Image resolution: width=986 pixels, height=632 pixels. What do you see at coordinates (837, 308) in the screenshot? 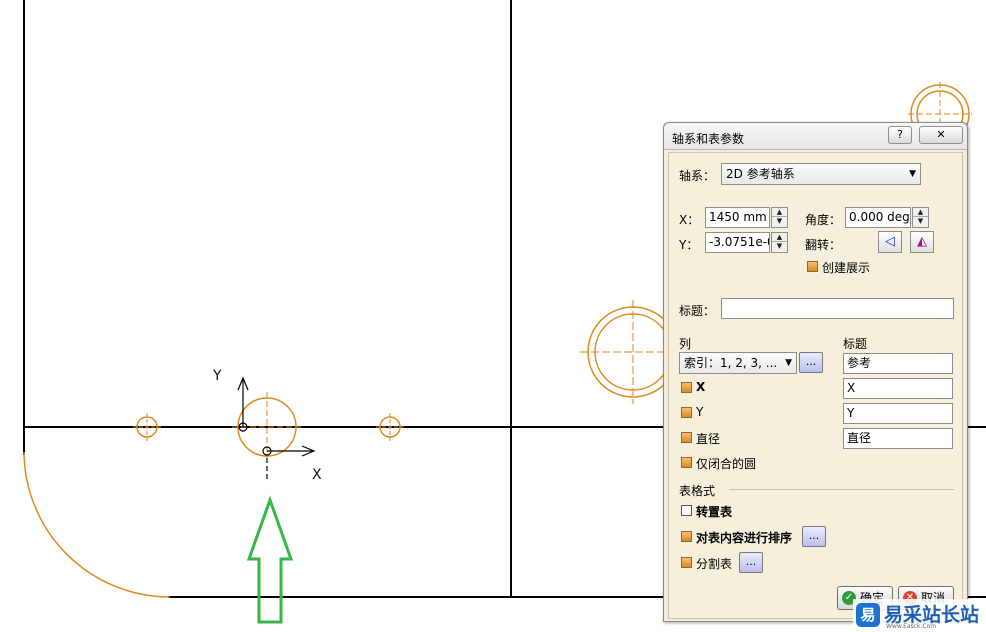
I see `title-input` at bounding box center [837, 308].